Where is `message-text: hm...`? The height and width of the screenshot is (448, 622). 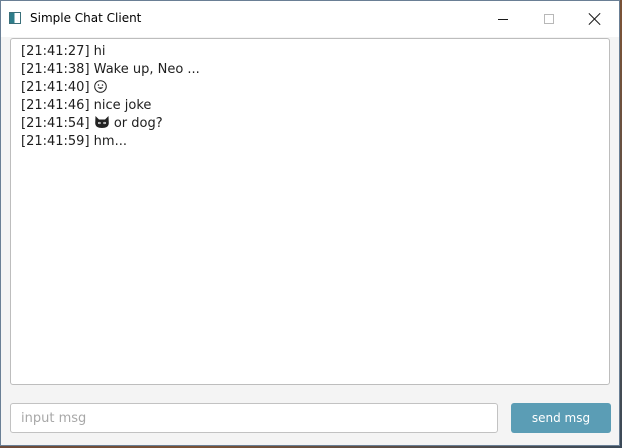
message-text: hm... is located at coordinates (110, 141).